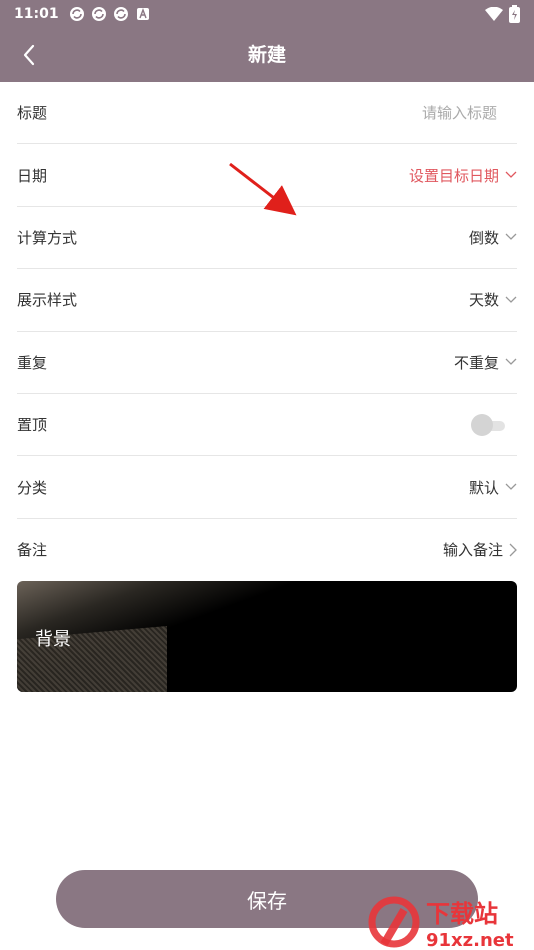  I want to click on repeat-label: 重复, so click(32, 362).